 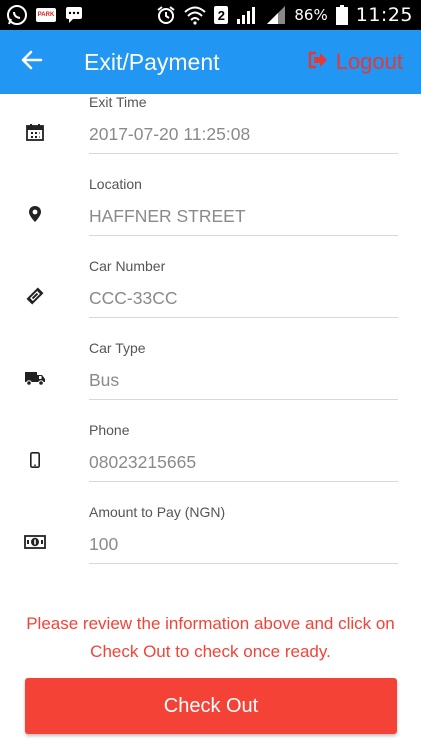 I want to click on exit-time-field: Exit Time 2017-07-20 11:25:08, so click(x=210, y=135).